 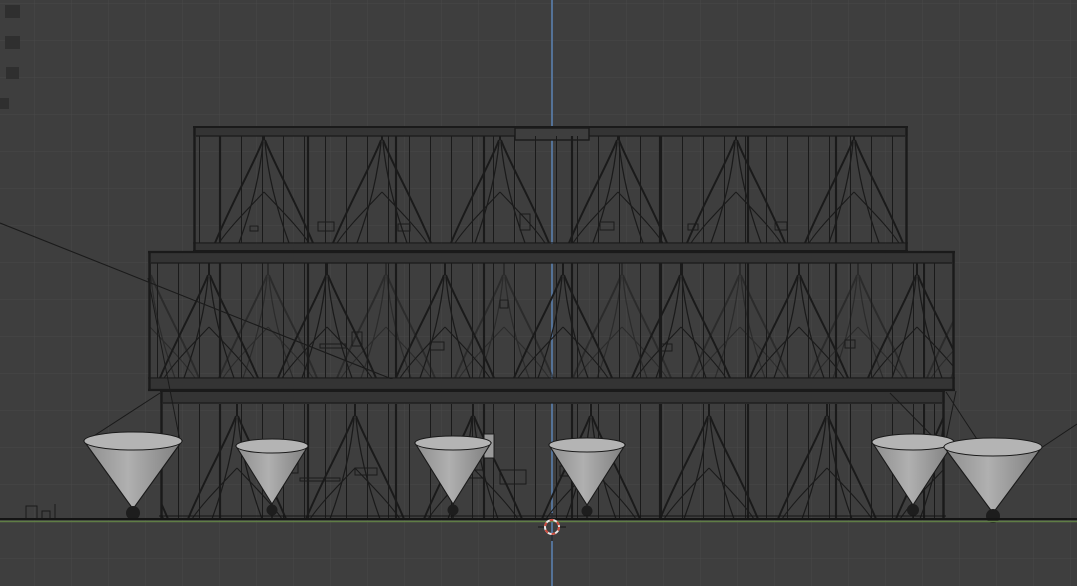 I want to click on floor-top, so click(x=550, y=189).